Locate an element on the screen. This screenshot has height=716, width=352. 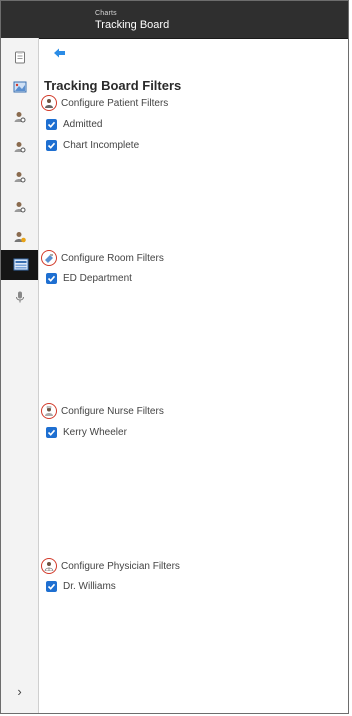
section-nurse-filters: Configure Nurse Filters is located at coordinates (102, 411).